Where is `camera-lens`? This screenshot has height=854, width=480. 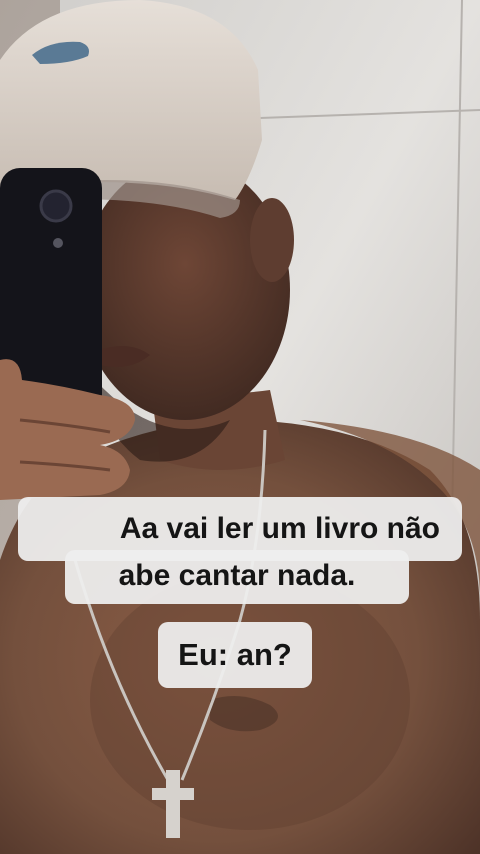
camera-lens is located at coordinates (56, 206).